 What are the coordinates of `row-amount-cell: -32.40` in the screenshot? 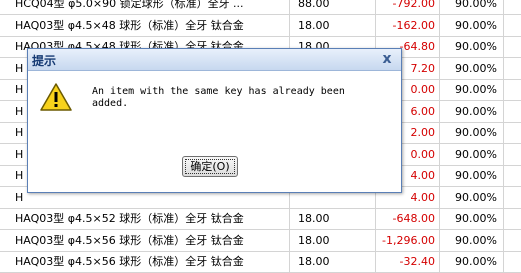 It's located at (408, 261).